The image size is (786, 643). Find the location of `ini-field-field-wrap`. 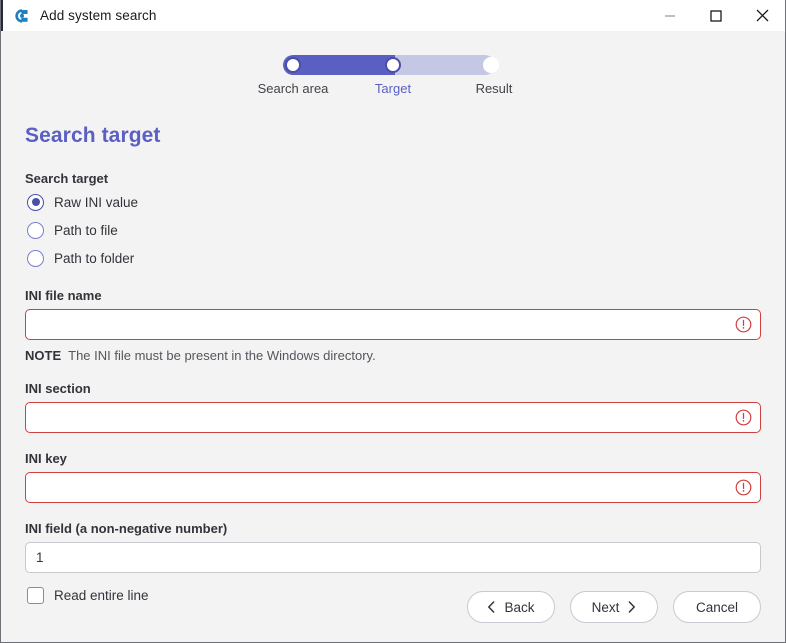

ini-field-field-wrap is located at coordinates (393, 557).